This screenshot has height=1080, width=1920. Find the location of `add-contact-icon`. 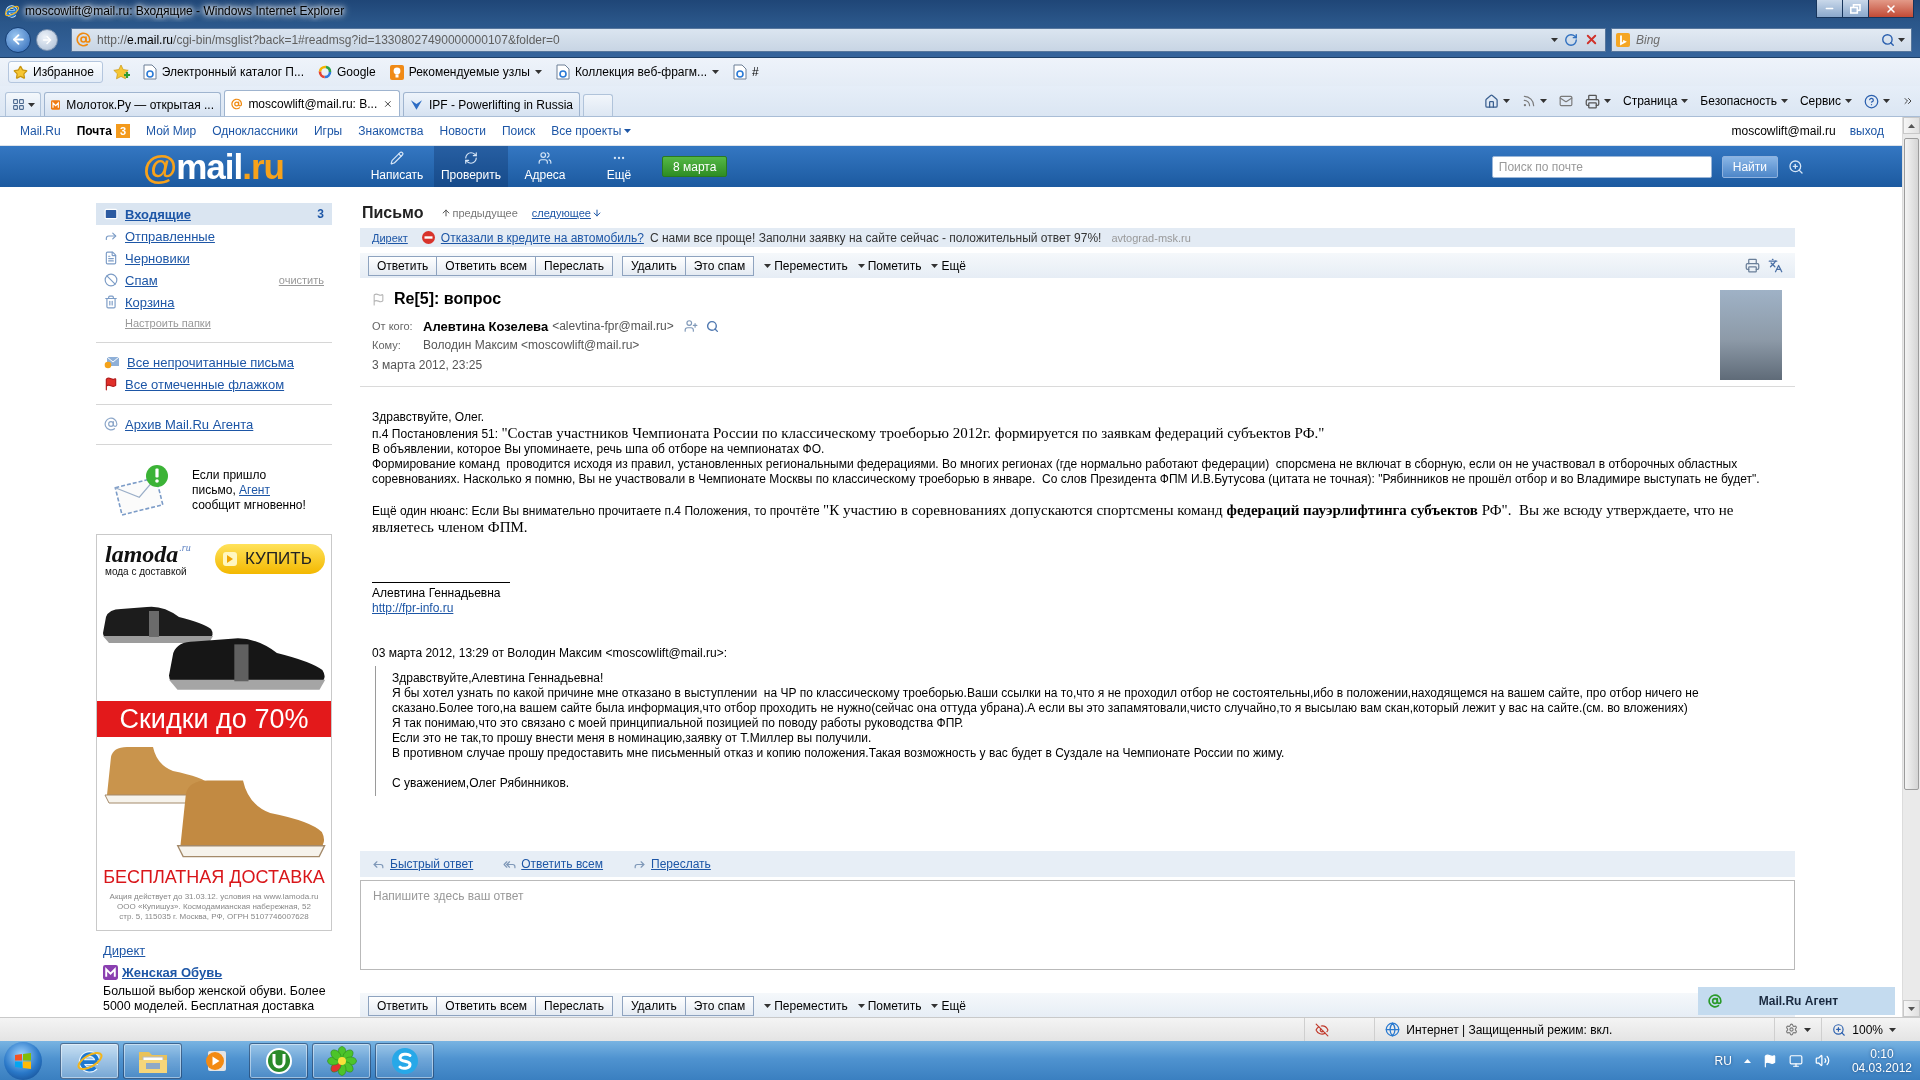

add-contact-icon is located at coordinates (690, 326).